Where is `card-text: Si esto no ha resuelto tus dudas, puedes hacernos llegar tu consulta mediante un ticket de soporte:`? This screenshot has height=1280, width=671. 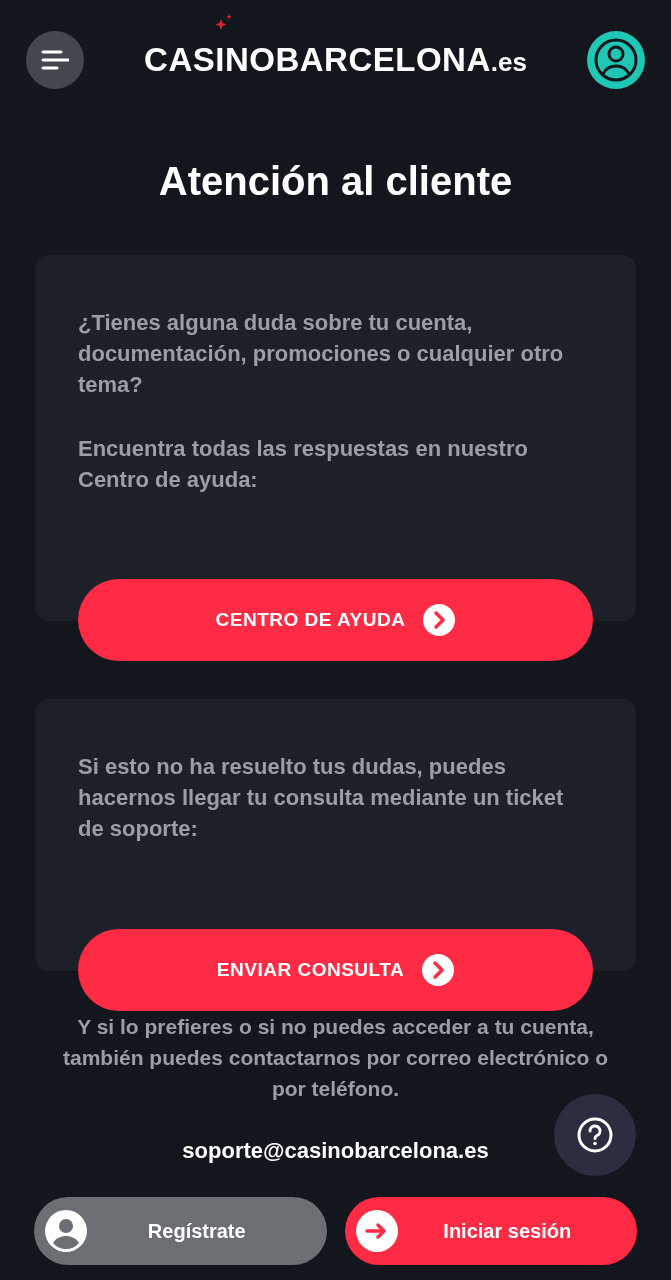
card-text: Si esto no ha resuelto tus dudas, puedes hacernos llegar tu consulta mediante un ticket de soporte: is located at coordinates (321, 798).